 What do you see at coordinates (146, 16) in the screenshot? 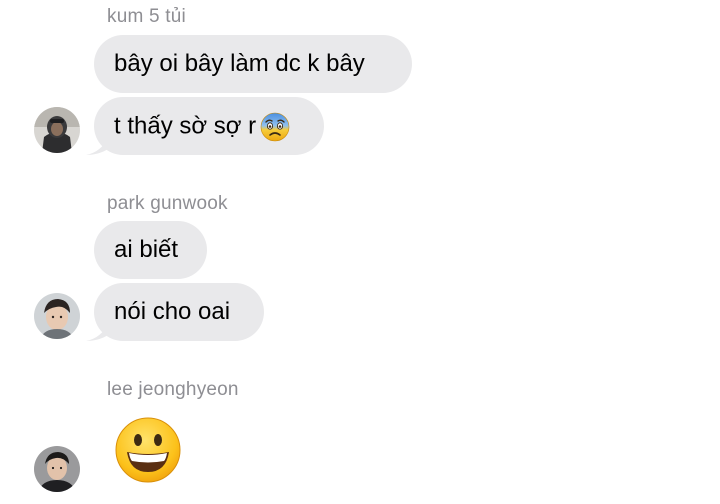
I see `sender-name: kum 5 tủi` at bounding box center [146, 16].